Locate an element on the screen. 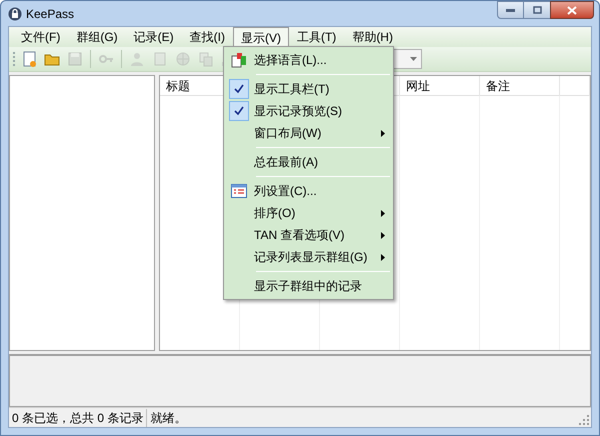 The width and height of the screenshot is (600, 436). globe-icon is located at coordinates (183, 59).